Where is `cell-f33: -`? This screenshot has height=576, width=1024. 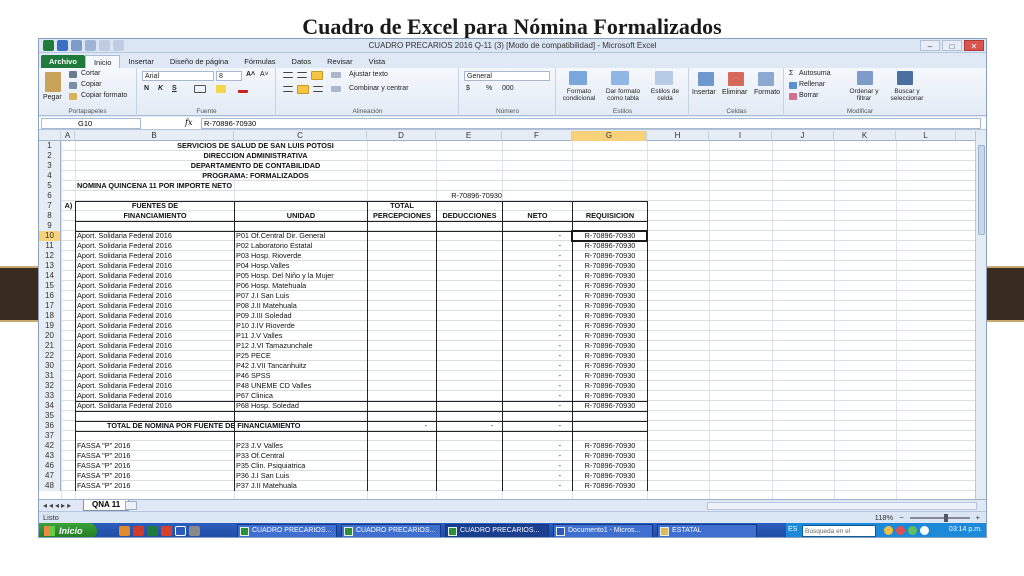 cell-f33: - is located at coordinates (537, 396).